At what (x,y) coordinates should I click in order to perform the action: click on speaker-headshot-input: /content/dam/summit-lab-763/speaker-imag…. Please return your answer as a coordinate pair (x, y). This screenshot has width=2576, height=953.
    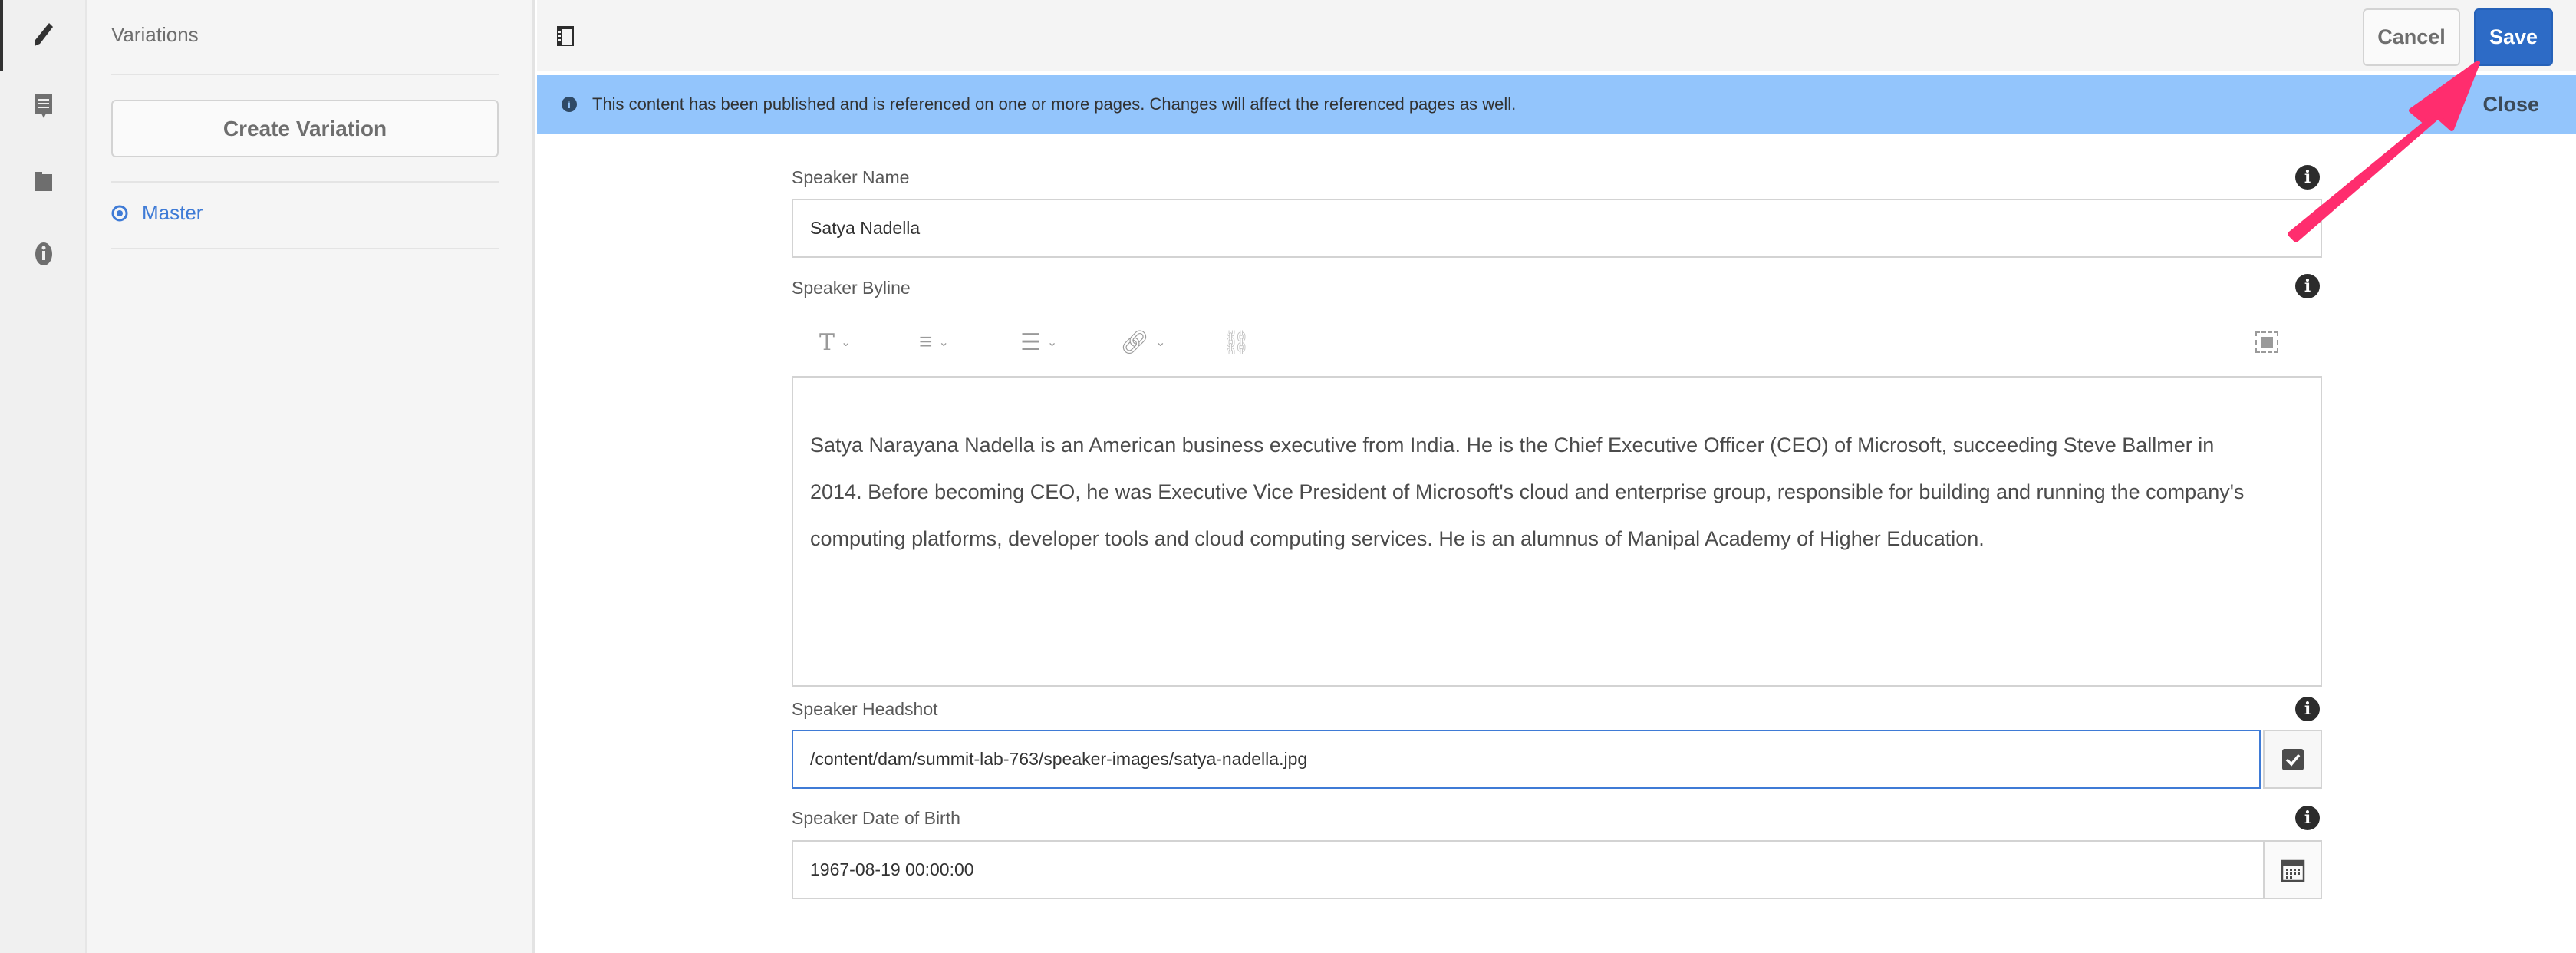
    Looking at the image, I should click on (1526, 759).